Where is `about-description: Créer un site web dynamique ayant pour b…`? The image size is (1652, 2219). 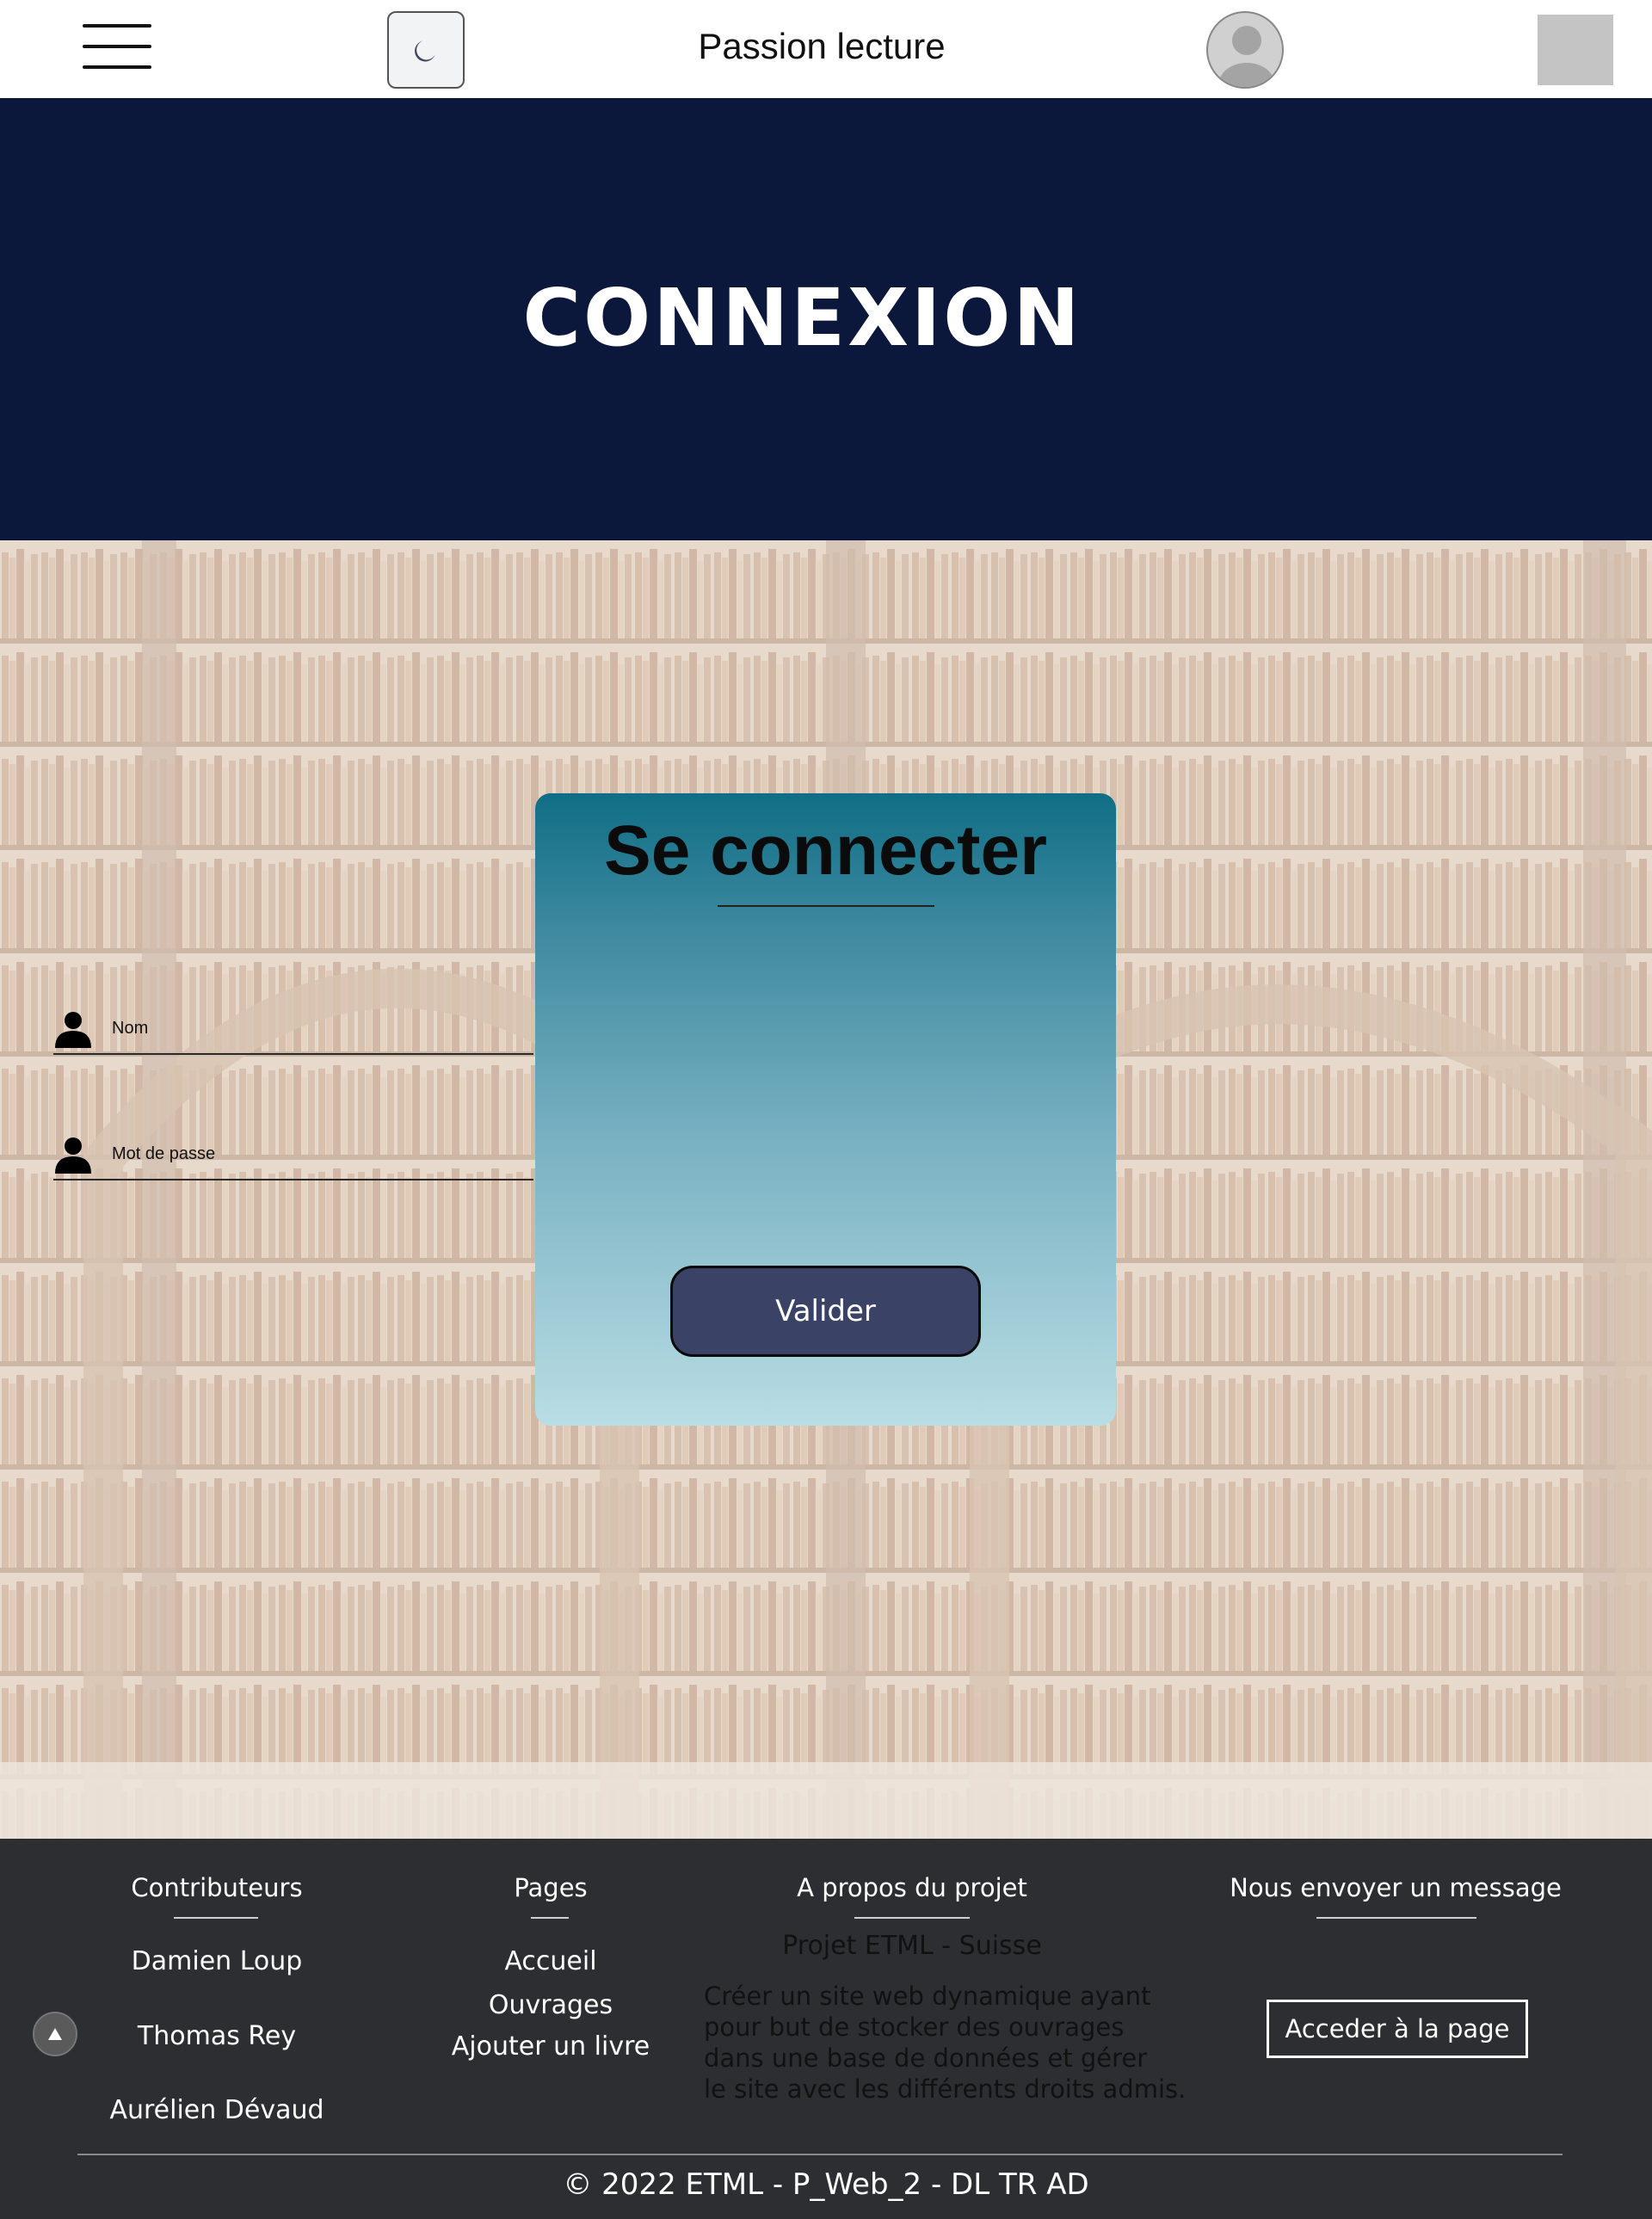
about-description: Créer un site web dynamique ayant pour b… is located at coordinates (945, 2043).